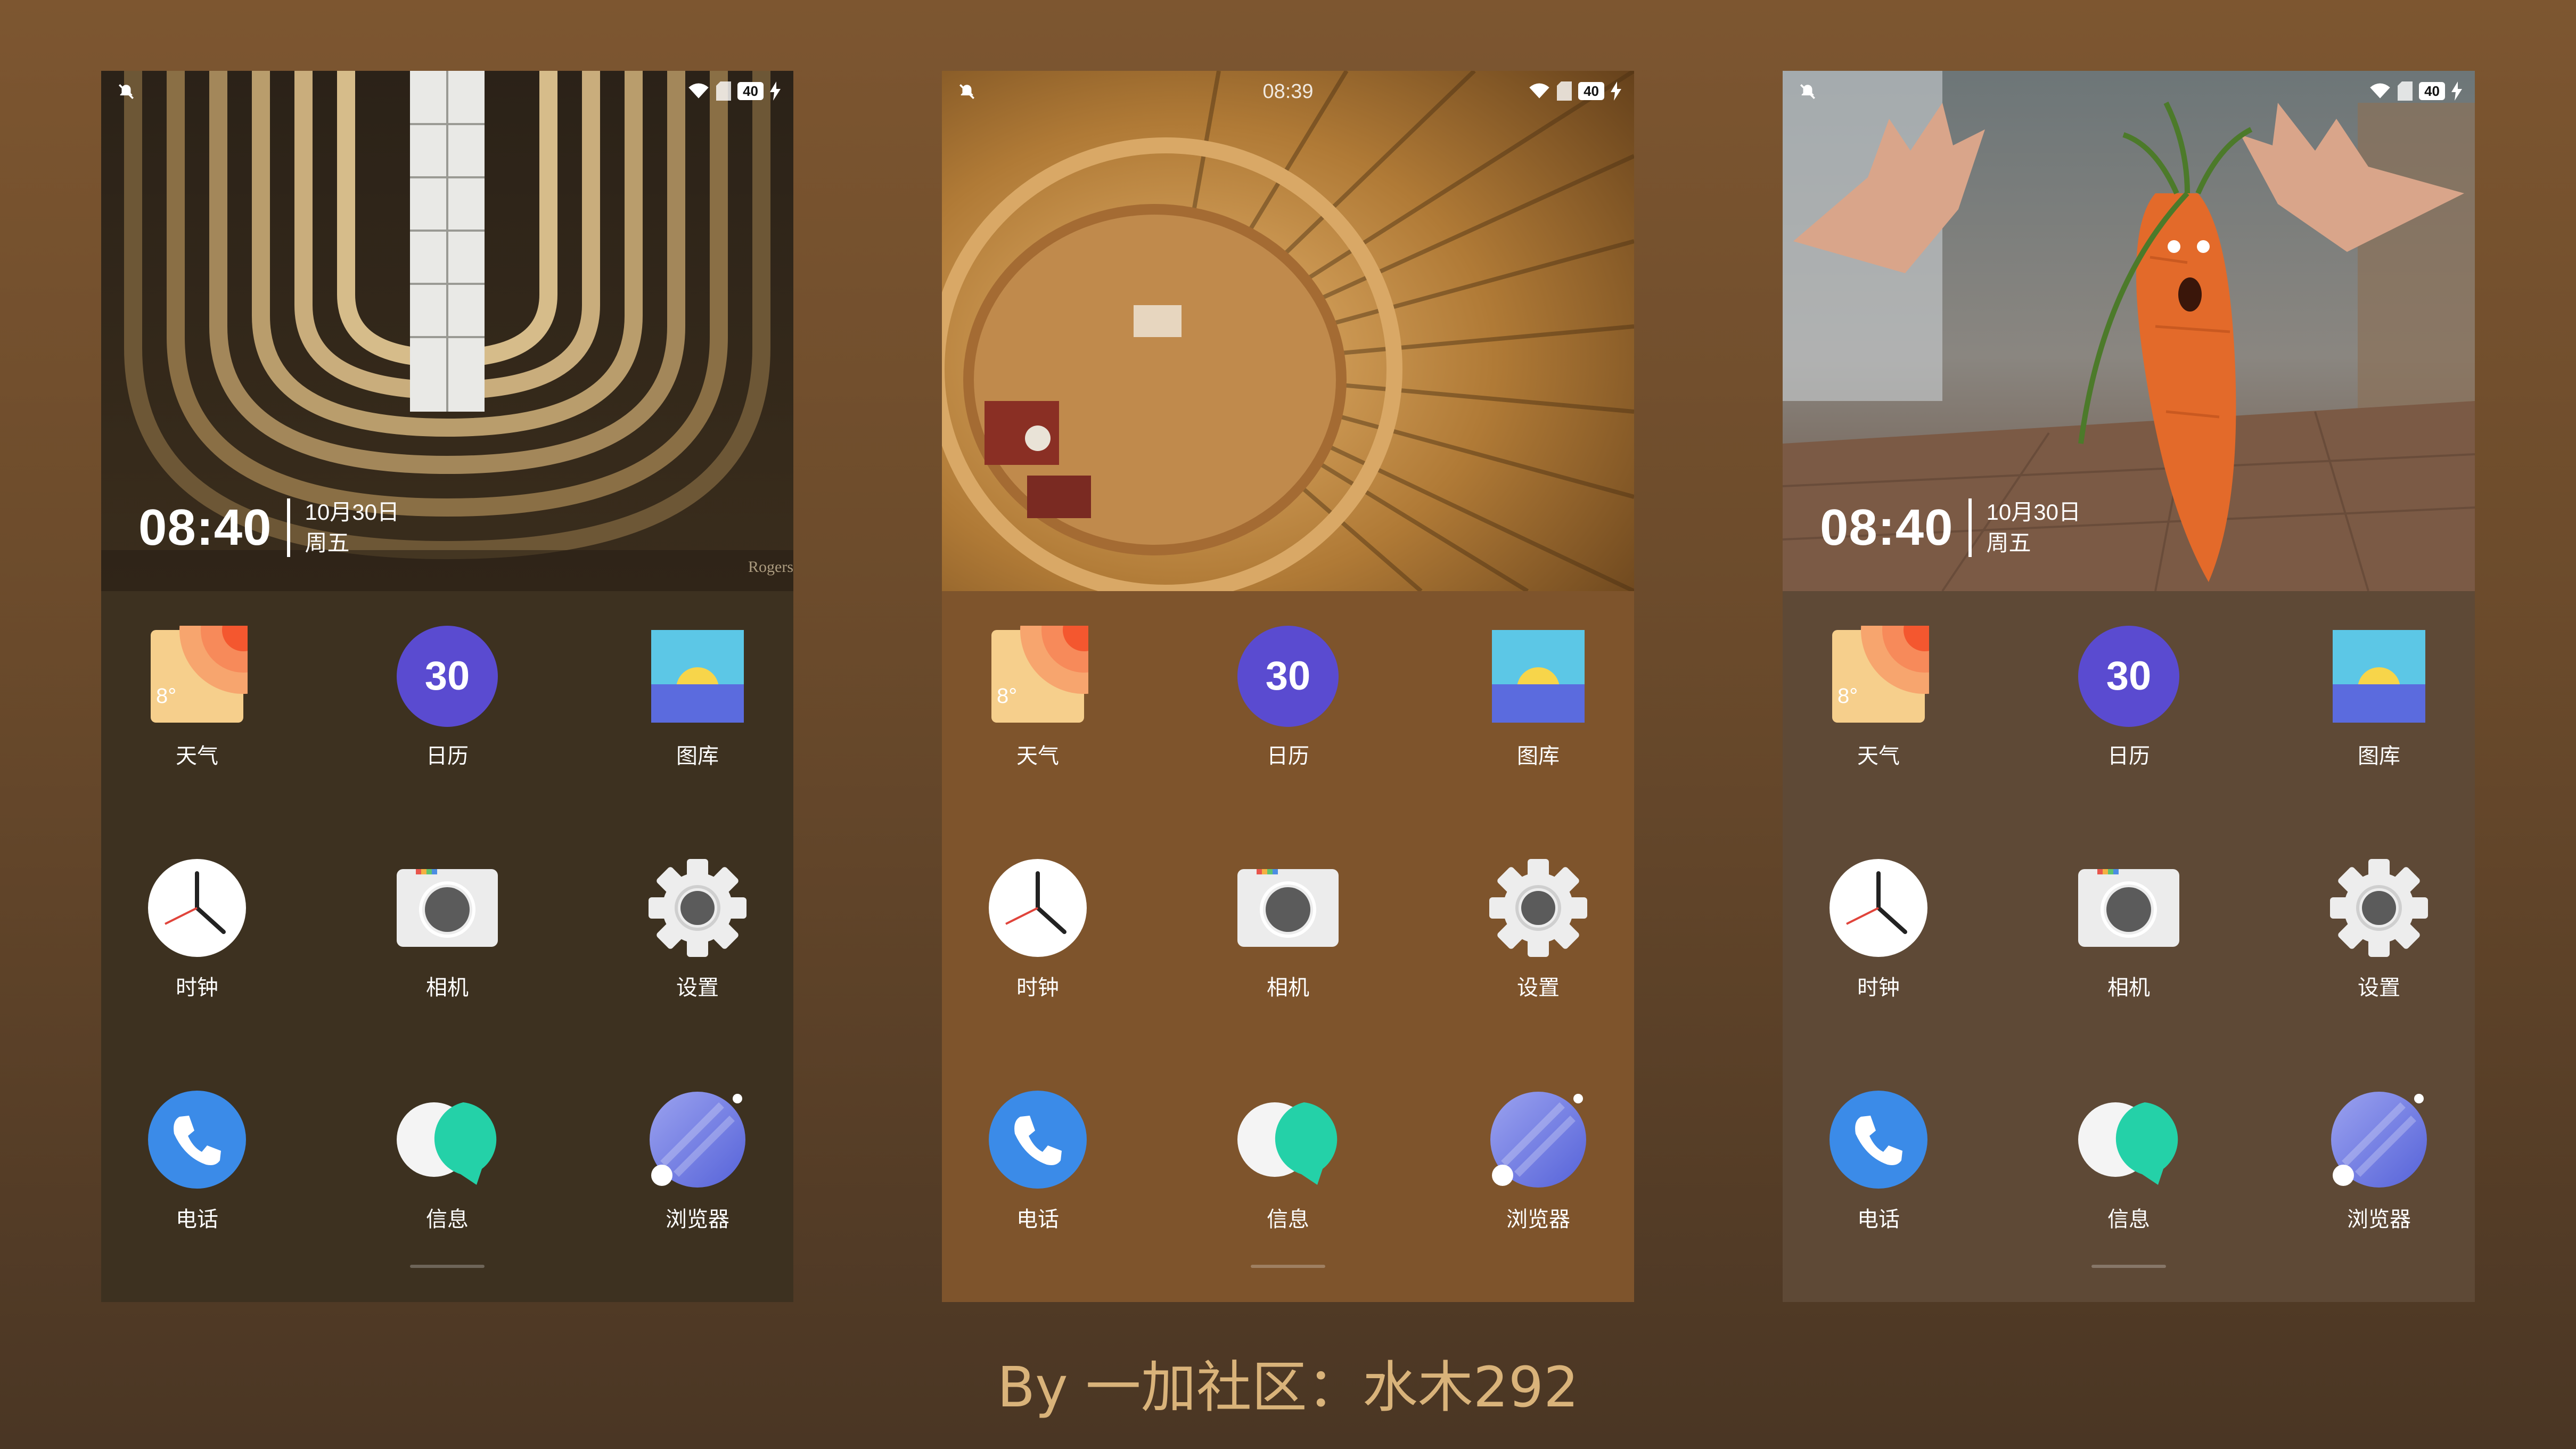  What do you see at coordinates (166, 696) in the screenshot?
I see `weather-temp: 8°` at bounding box center [166, 696].